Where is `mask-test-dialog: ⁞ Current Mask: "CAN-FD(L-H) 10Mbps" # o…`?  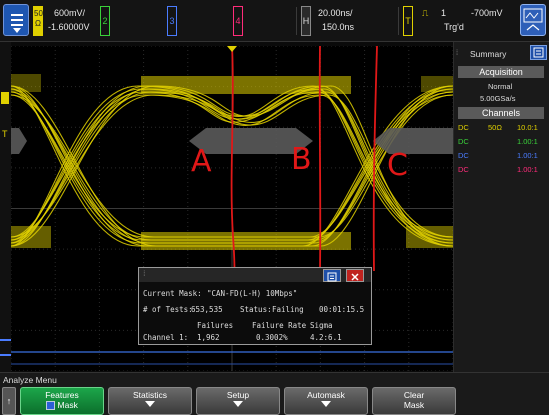
mask-test-dialog: ⁞ Current Mask: "CAN-FD(L-H) 10Mbps" # o… is located at coordinates (255, 306).